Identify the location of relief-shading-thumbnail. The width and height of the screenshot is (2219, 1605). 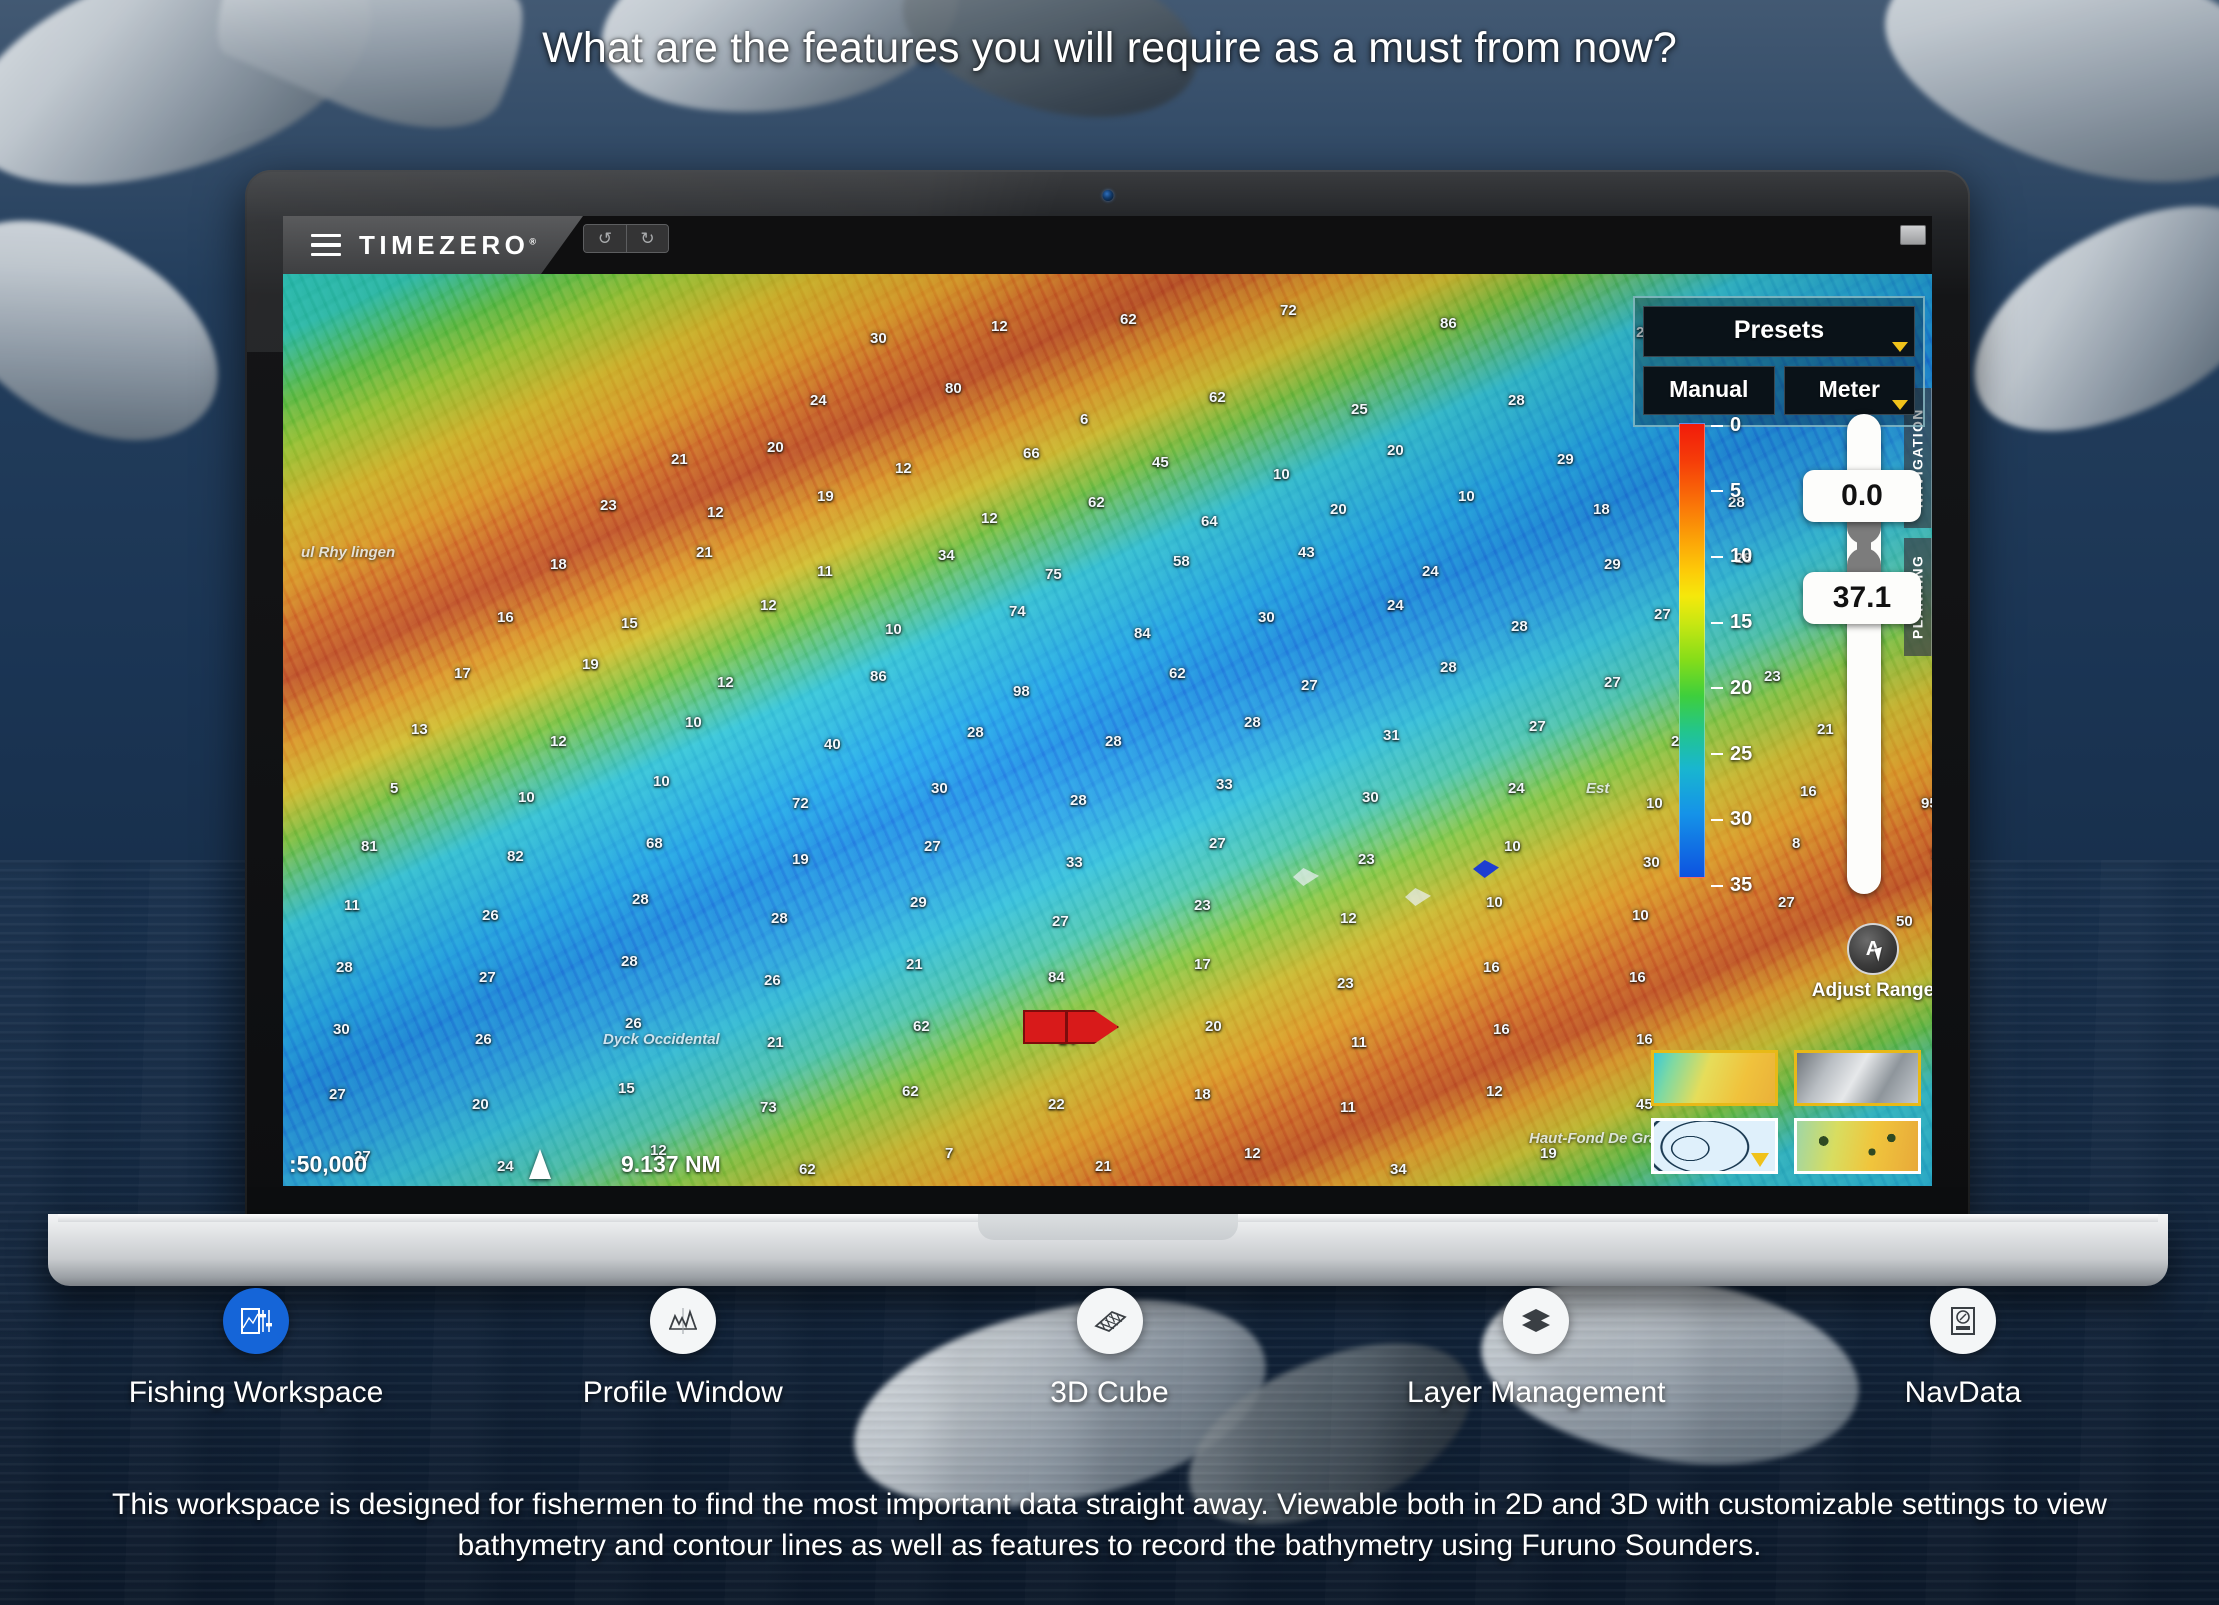
(1857, 1078).